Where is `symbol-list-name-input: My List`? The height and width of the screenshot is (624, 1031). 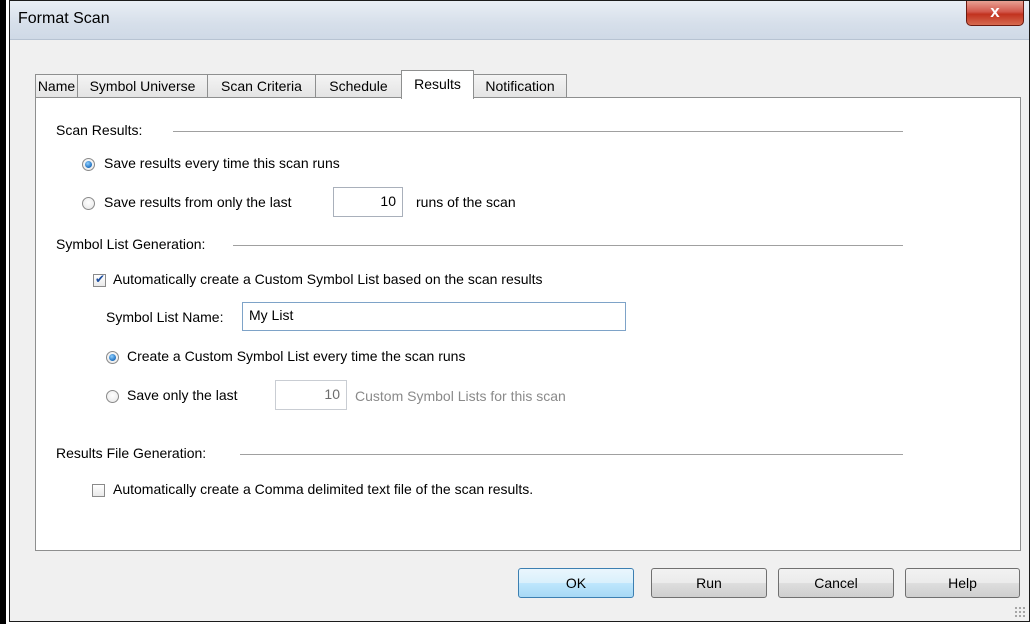
symbol-list-name-input: My List is located at coordinates (434, 316).